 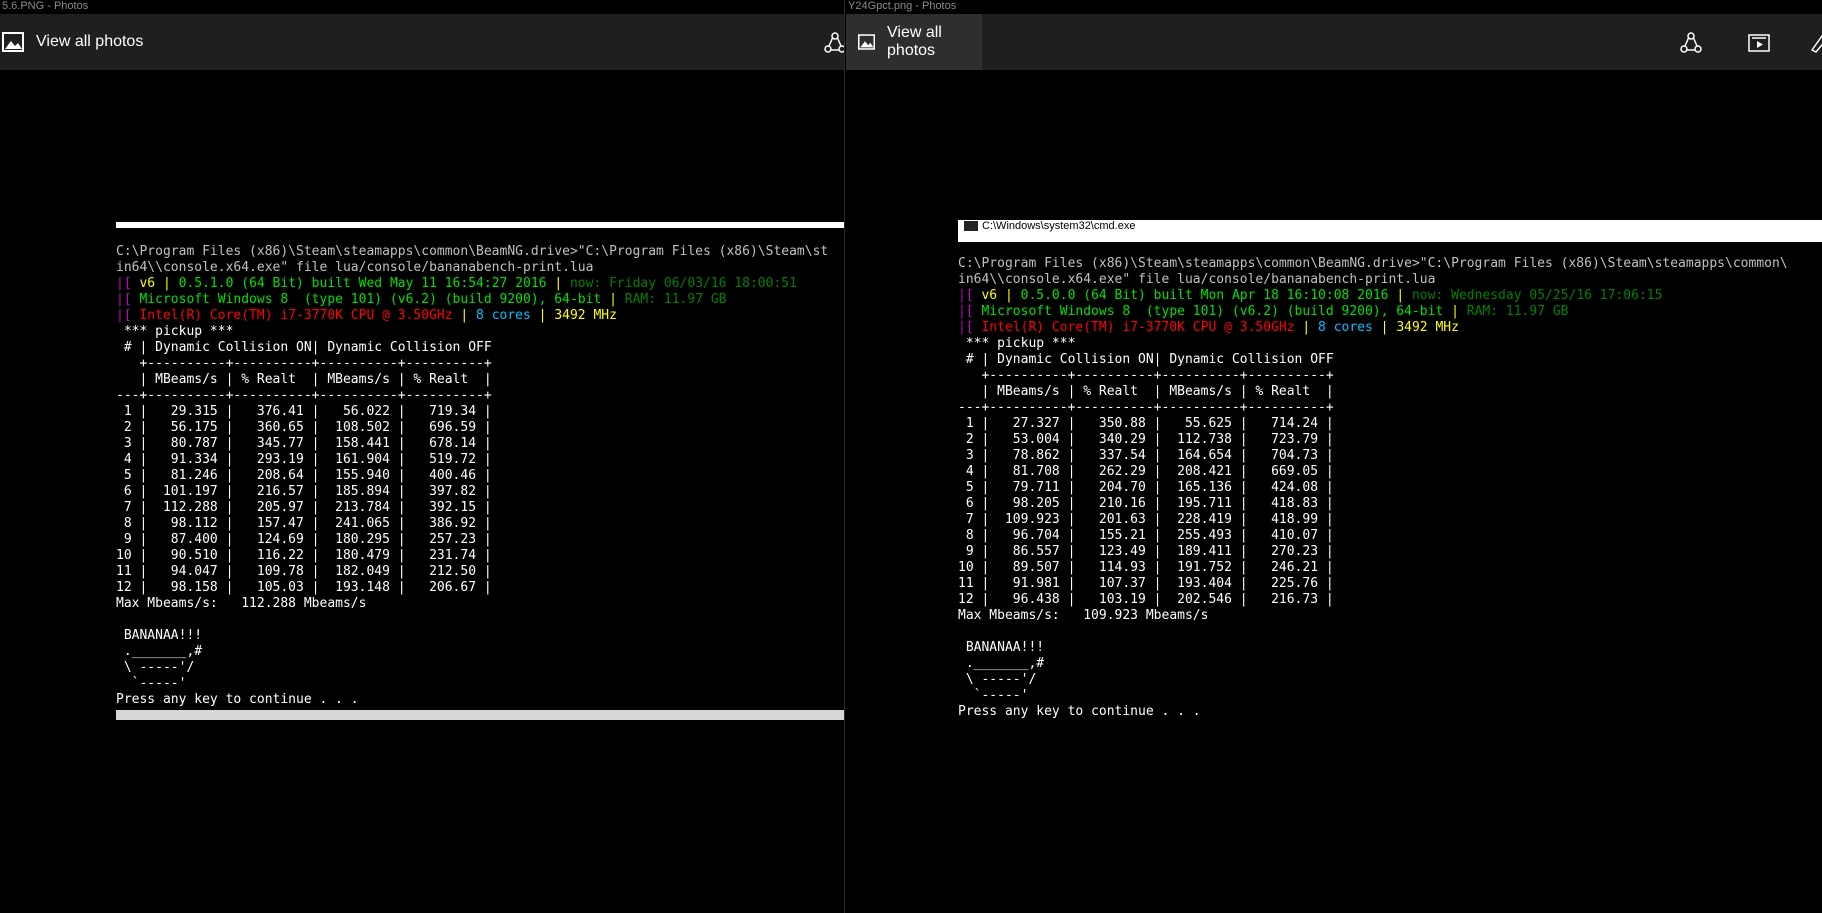 I want to click on window-titlebar: 5.6.PNG - Photos, so click(x=422, y=7).